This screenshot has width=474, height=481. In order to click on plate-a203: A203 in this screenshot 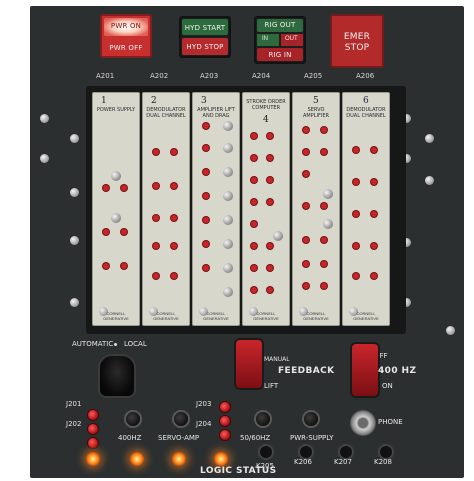, I will do `click(209, 76)`.